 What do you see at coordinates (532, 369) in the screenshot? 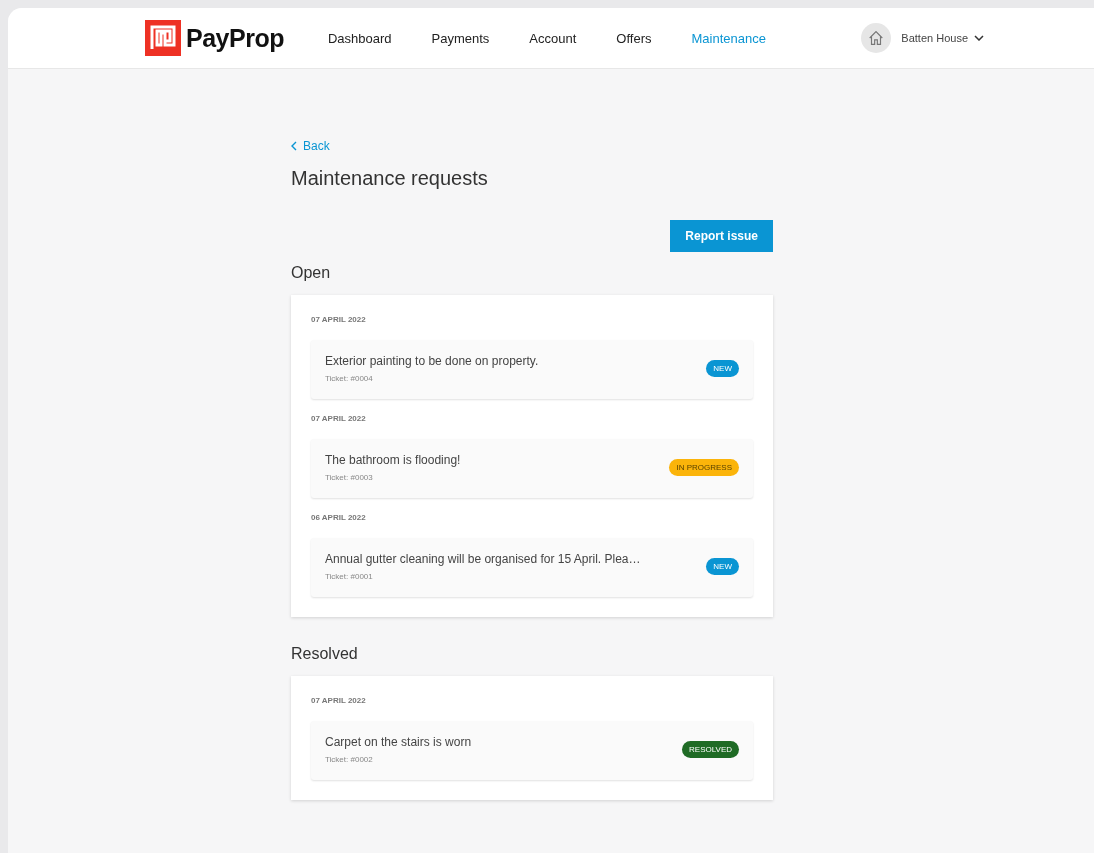
I see `request-item: Exterior painting to be done on property. Ticket: #0004 NEW` at bounding box center [532, 369].